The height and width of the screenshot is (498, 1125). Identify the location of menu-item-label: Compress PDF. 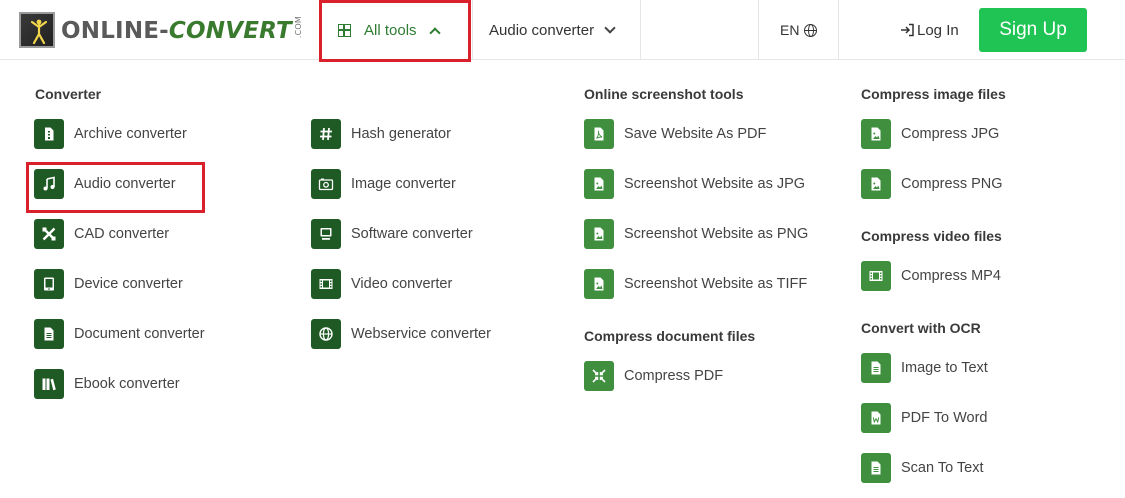
(674, 376).